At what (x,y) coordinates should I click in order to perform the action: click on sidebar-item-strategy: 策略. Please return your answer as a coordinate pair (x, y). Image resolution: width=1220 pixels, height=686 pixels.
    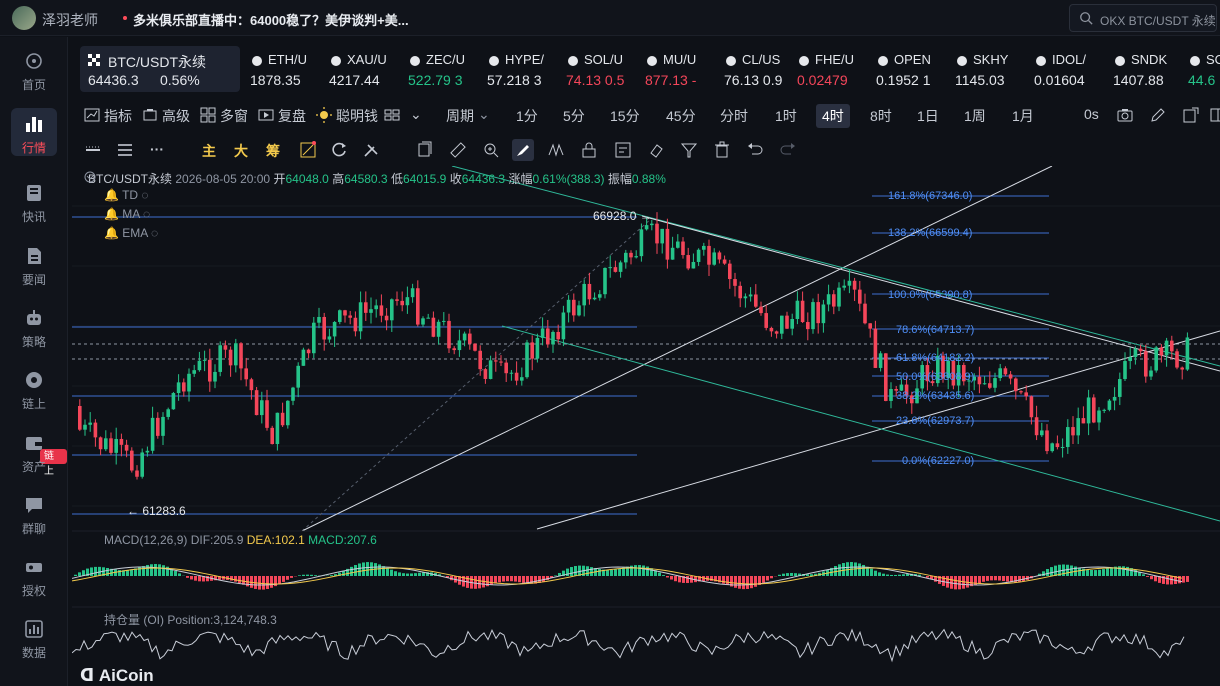
    Looking at the image, I should click on (34, 331).